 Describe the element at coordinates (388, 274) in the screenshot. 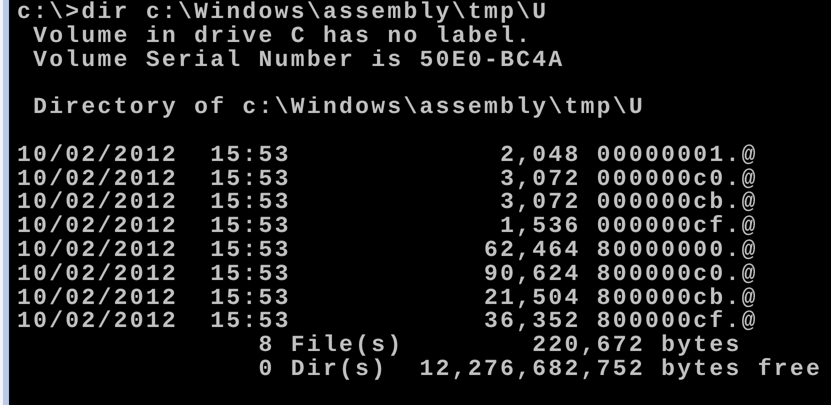

I see `console-line: 10/02/2012 15:53 90,624 800000c0.@` at that location.